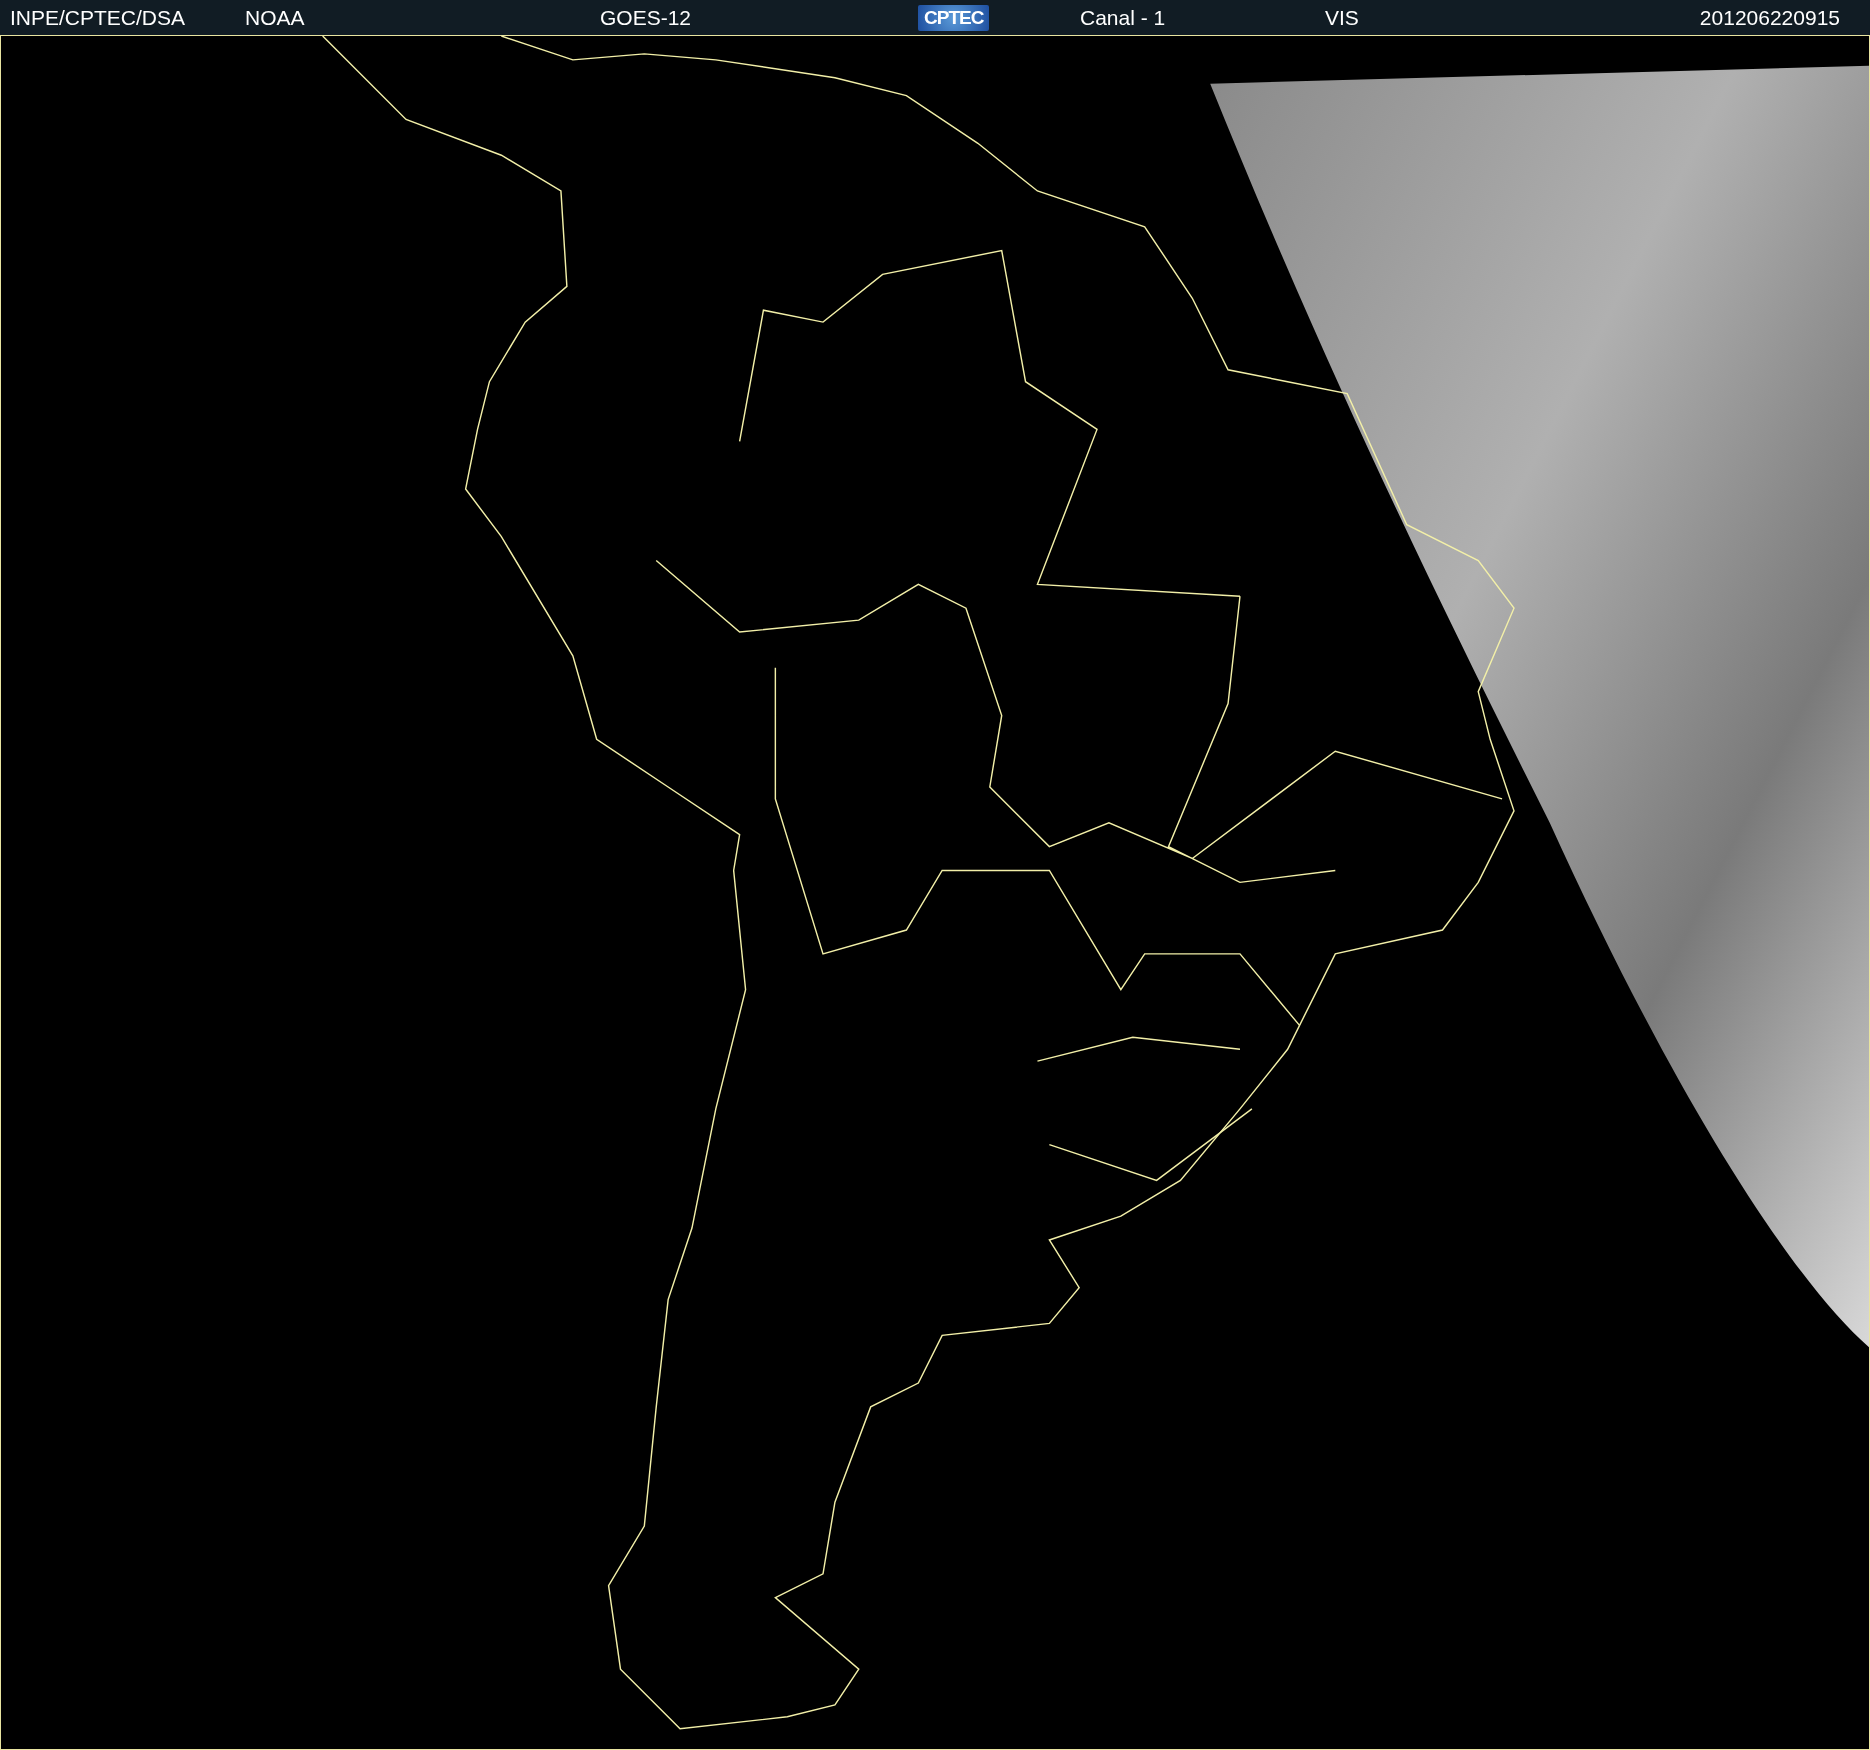  Describe the element at coordinates (275, 17) in the screenshot. I see `header-label: NOAA` at that location.